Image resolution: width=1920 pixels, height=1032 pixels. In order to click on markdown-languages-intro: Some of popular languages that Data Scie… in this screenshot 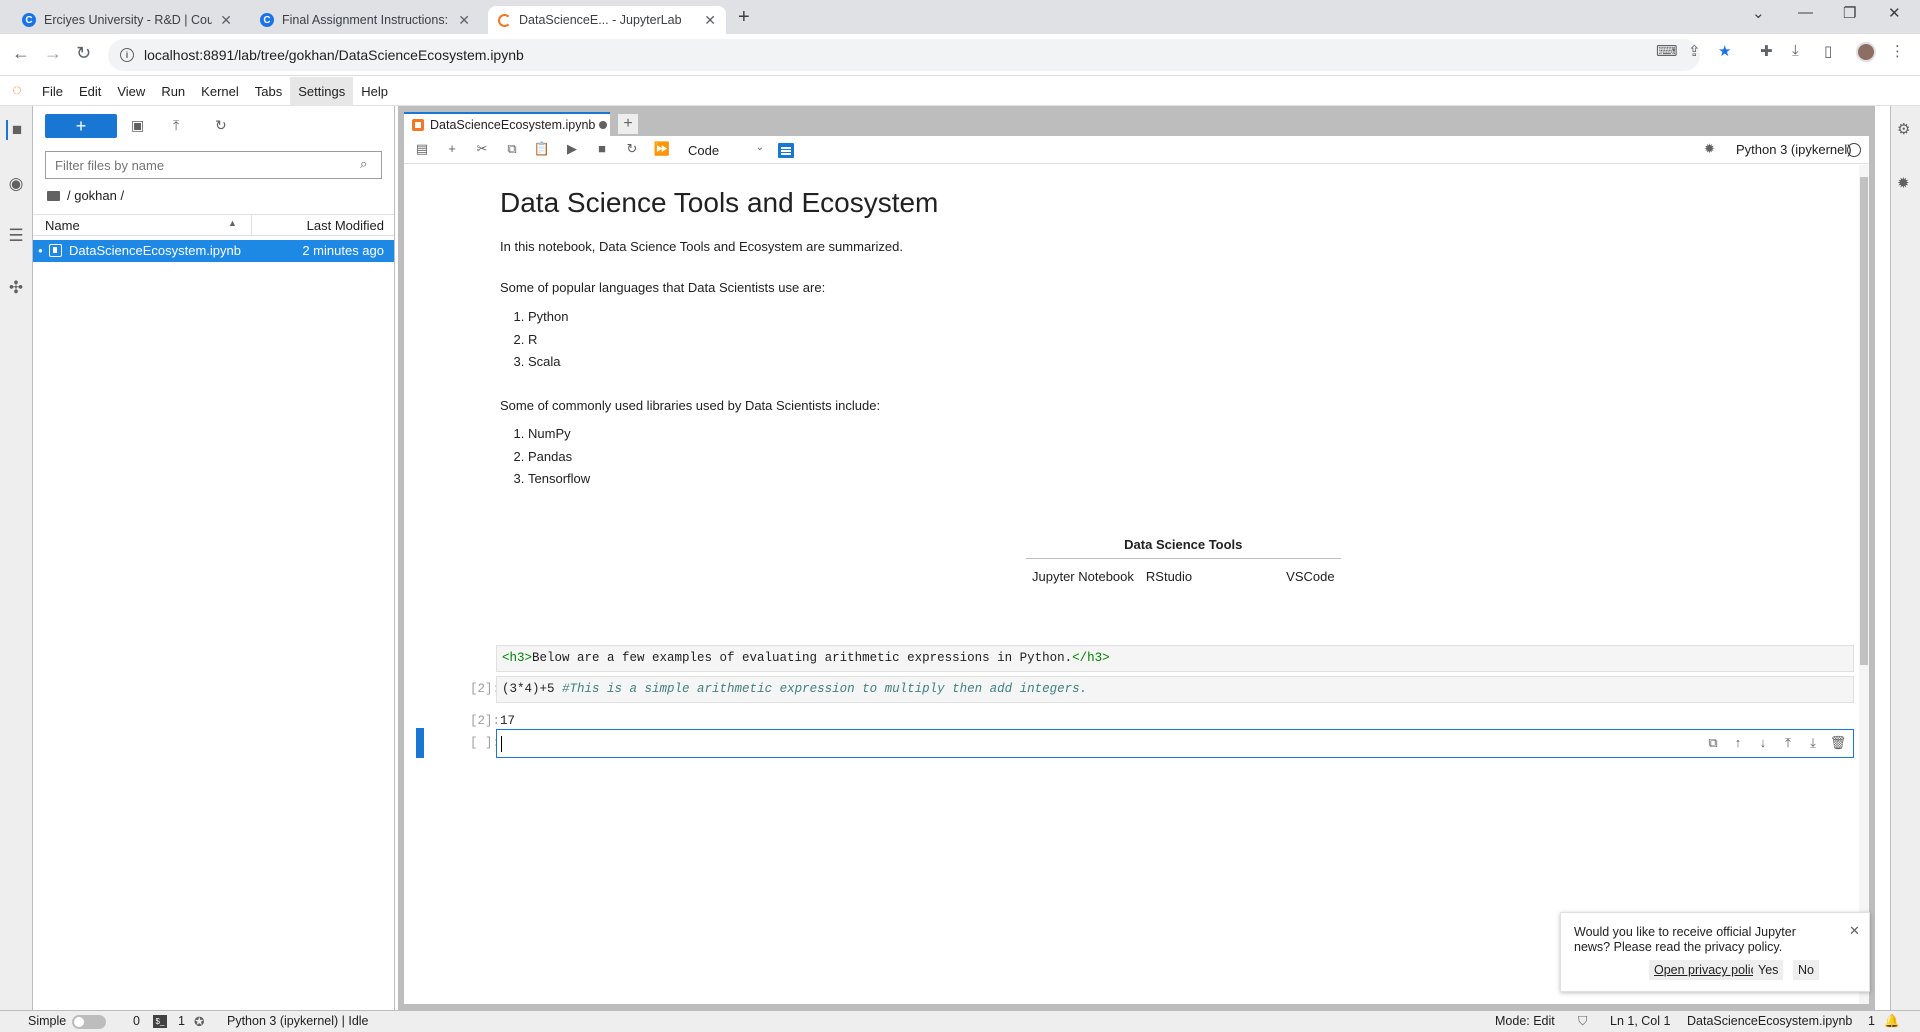, I will do `click(662, 287)`.